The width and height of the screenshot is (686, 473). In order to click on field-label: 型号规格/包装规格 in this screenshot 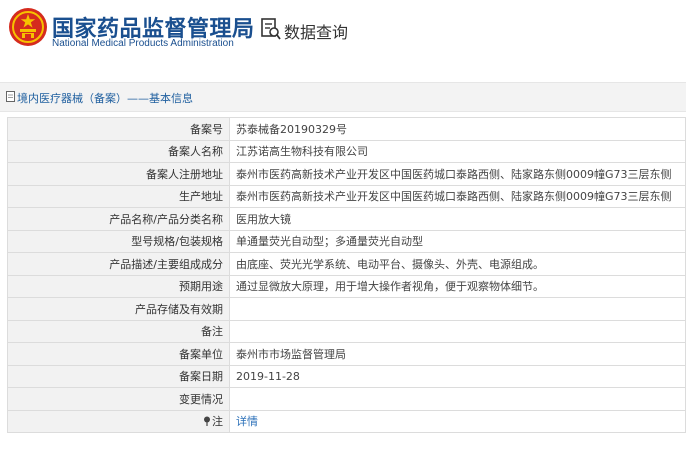, I will do `click(118, 241)`.